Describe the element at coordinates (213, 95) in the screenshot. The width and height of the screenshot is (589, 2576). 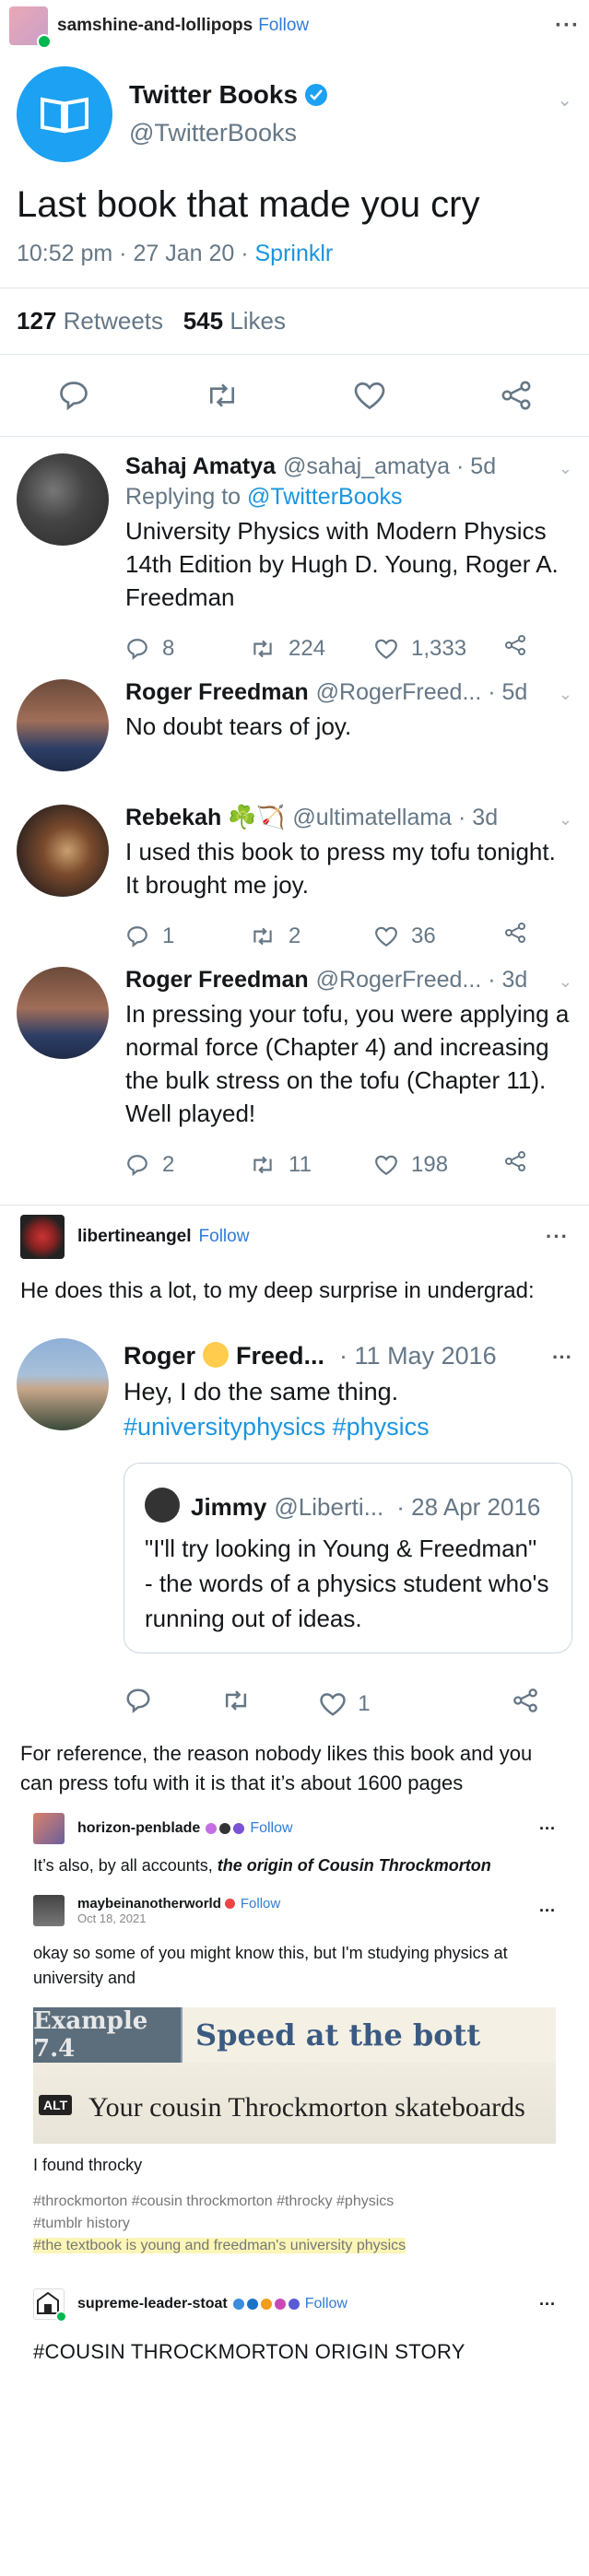
I see `display-name: Twitter Books` at that location.